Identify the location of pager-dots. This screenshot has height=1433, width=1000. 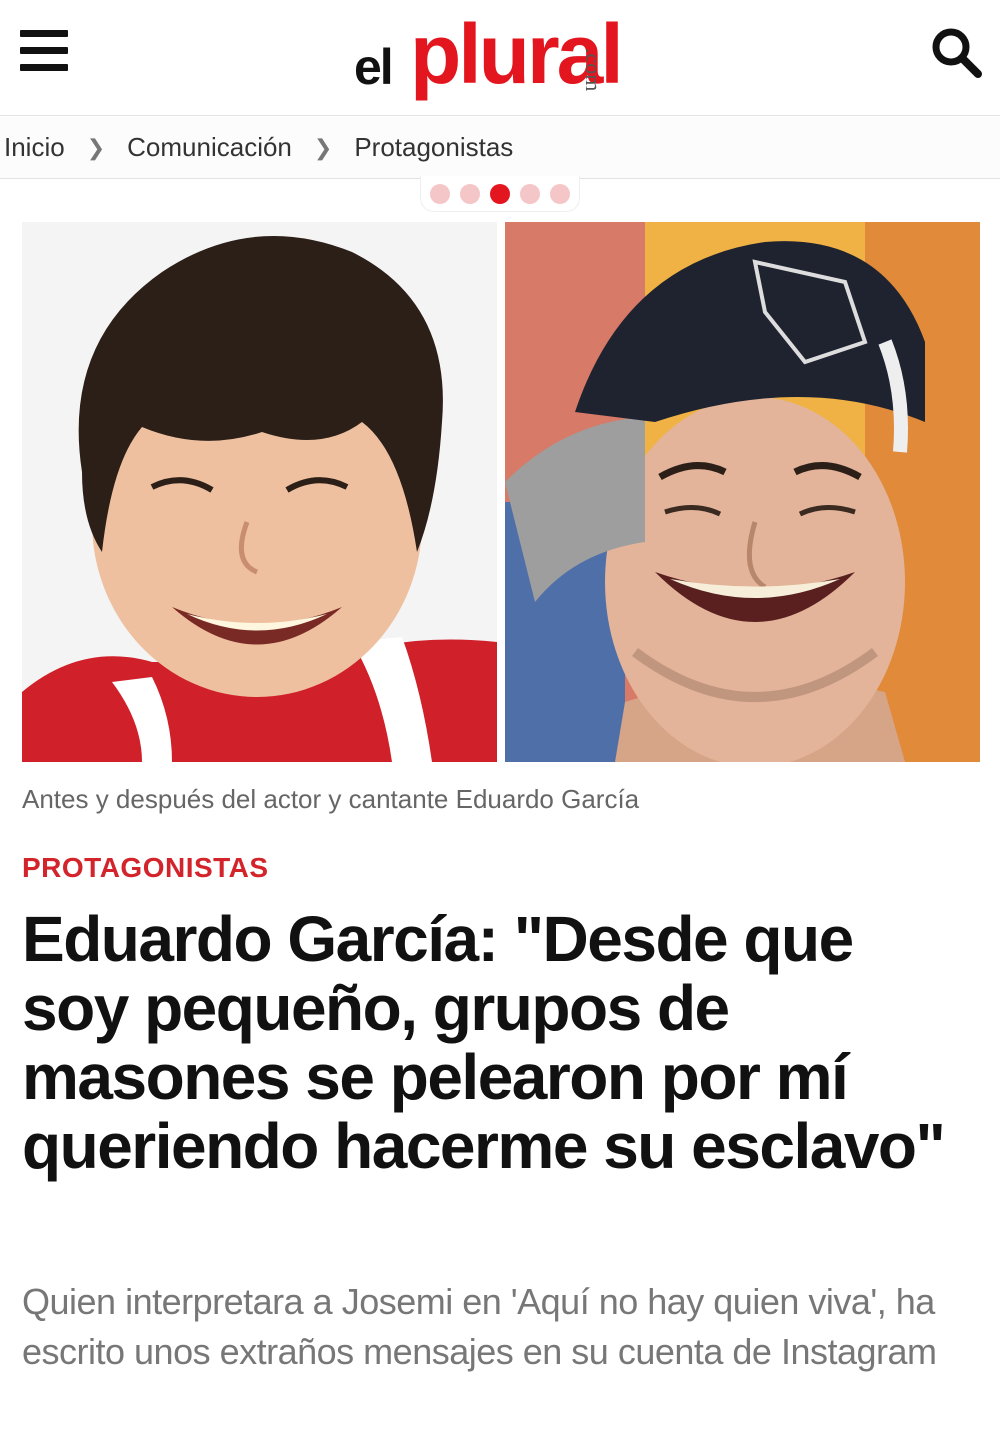
(500, 194).